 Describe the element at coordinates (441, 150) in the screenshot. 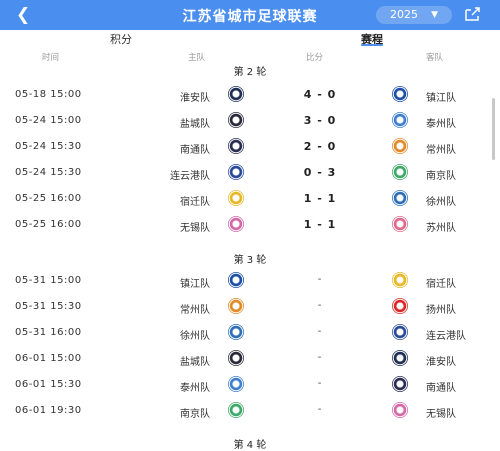

I see `away-team: 常州队` at that location.